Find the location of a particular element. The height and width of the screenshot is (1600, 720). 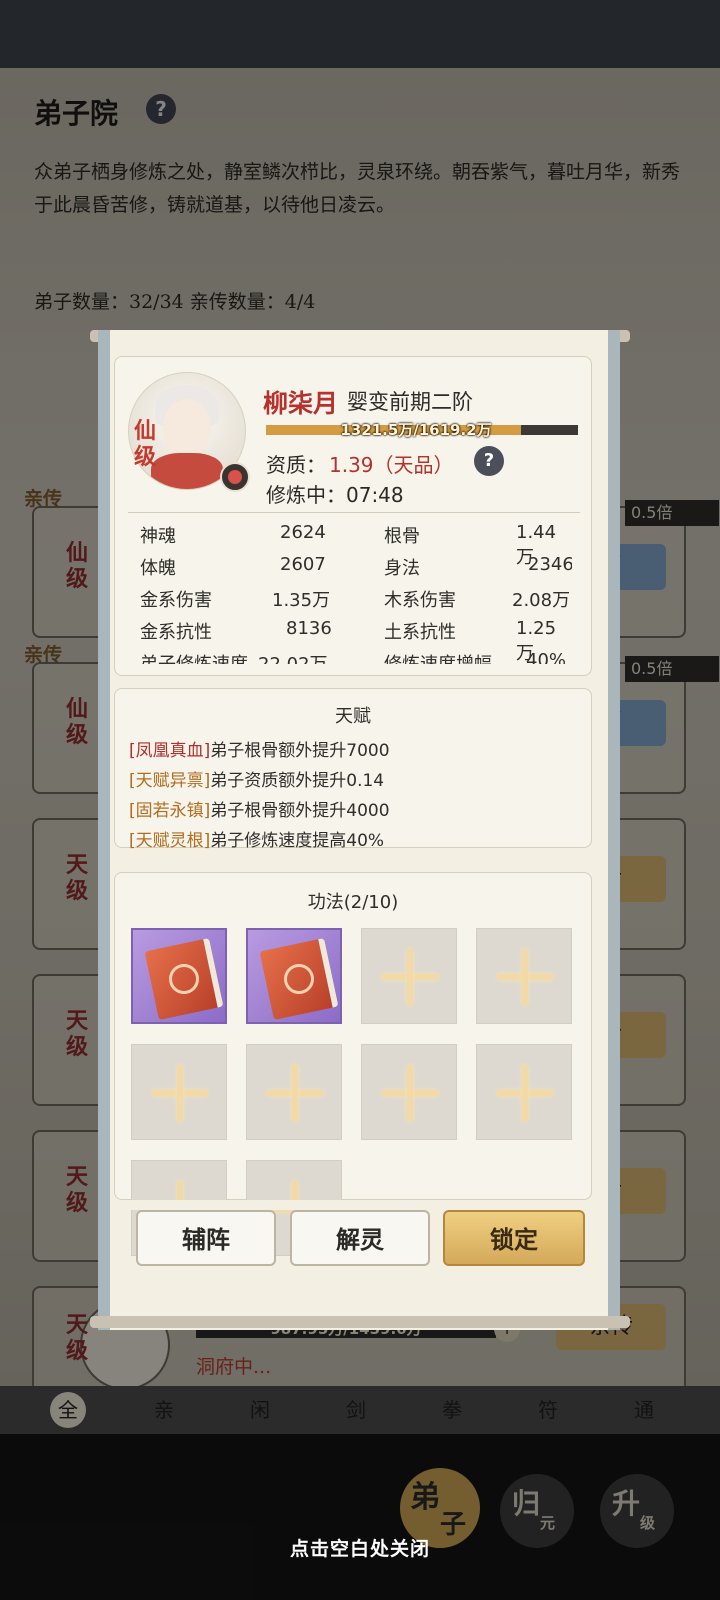

cultivation-status: 修炼中：07:48 is located at coordinates (335, 495).